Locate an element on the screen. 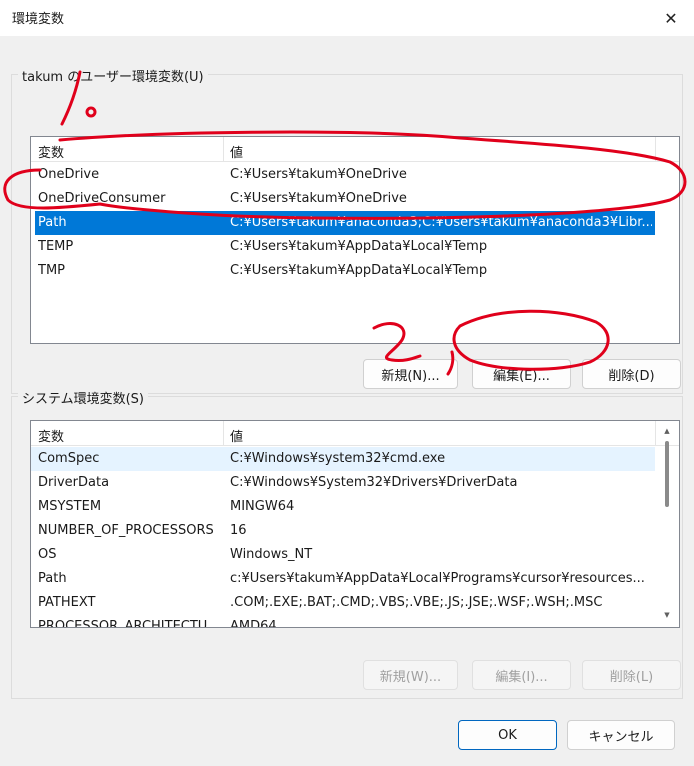 Image resolution: width=694 pixels, height=766 pixels. system-delete-button: 削除(L) is located at coordinates (631, 675).